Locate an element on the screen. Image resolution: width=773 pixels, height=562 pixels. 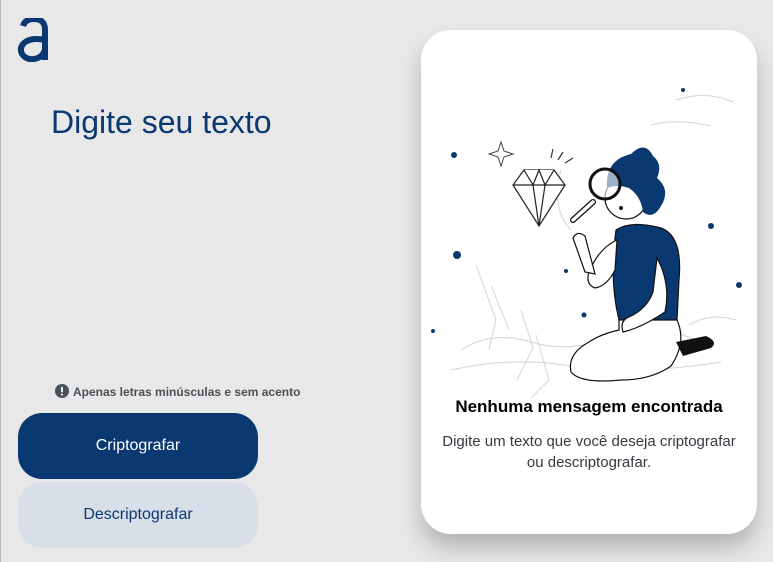
output-title: Nenhuma mensagem encontrada is located at coordinates (589, 406).